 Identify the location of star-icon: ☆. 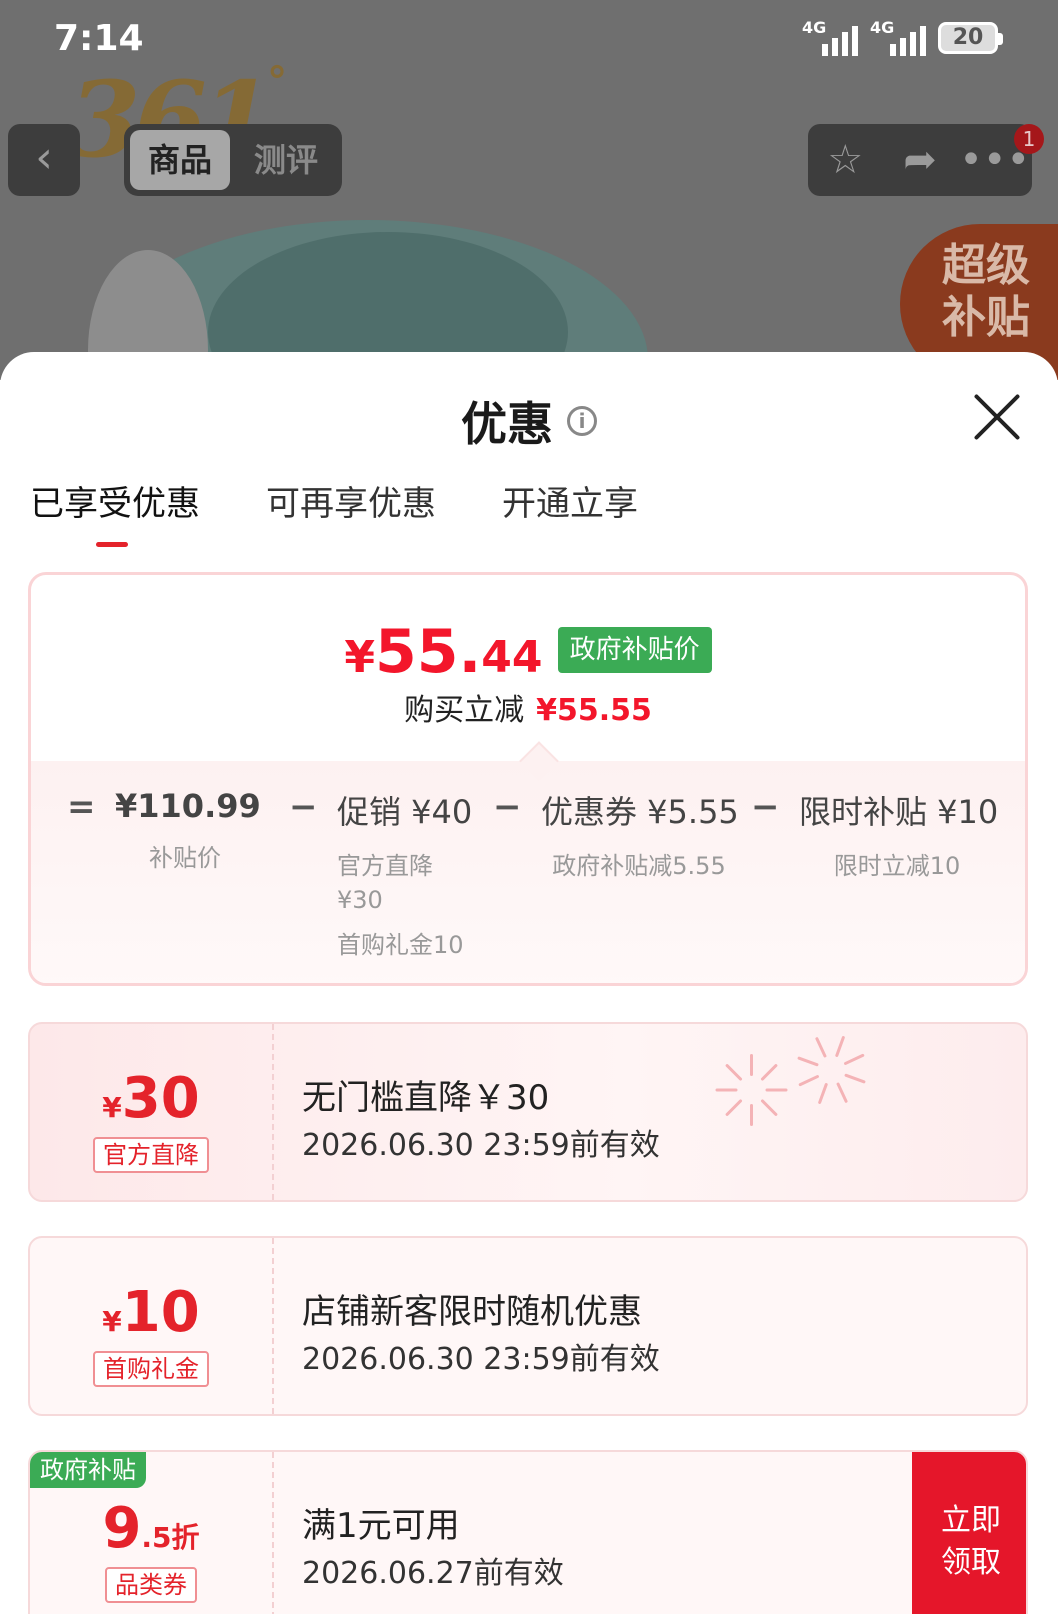
(845, 160).